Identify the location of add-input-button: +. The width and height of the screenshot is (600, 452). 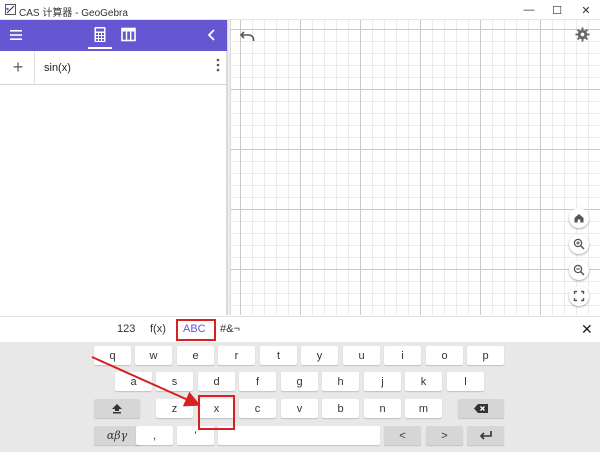
(18, 67).